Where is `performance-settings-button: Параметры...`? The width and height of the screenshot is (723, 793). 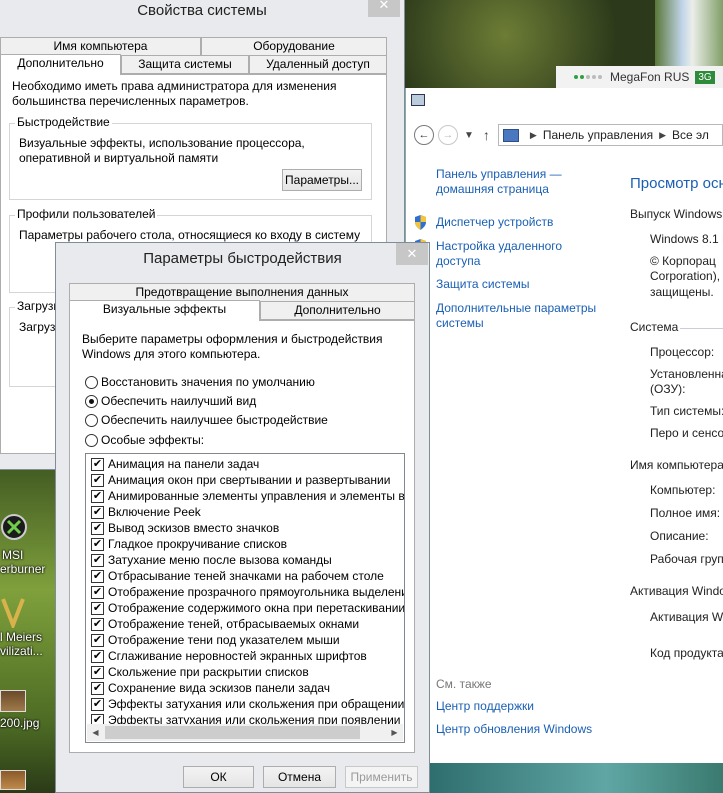
performance-settings-button: Параметры... is located at coordinates (322, 180).